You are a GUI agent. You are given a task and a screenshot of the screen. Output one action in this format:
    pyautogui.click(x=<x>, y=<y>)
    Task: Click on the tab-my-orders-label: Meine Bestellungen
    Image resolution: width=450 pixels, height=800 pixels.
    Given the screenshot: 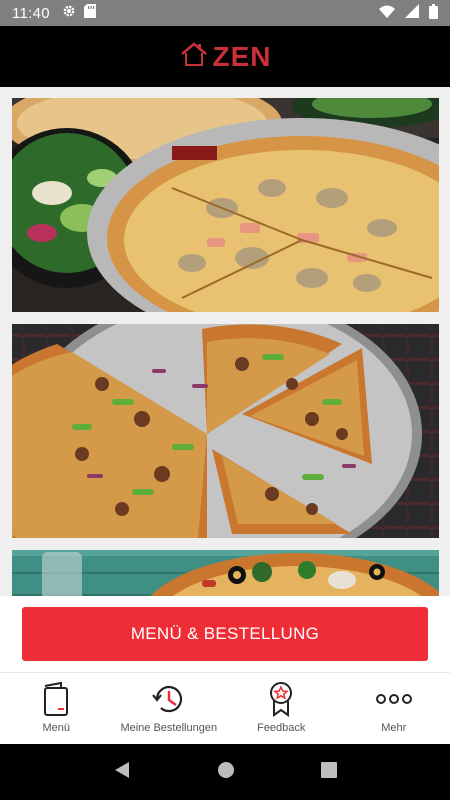 What is the action you would take?
    pyautogui.click(x=169, y=728)
    